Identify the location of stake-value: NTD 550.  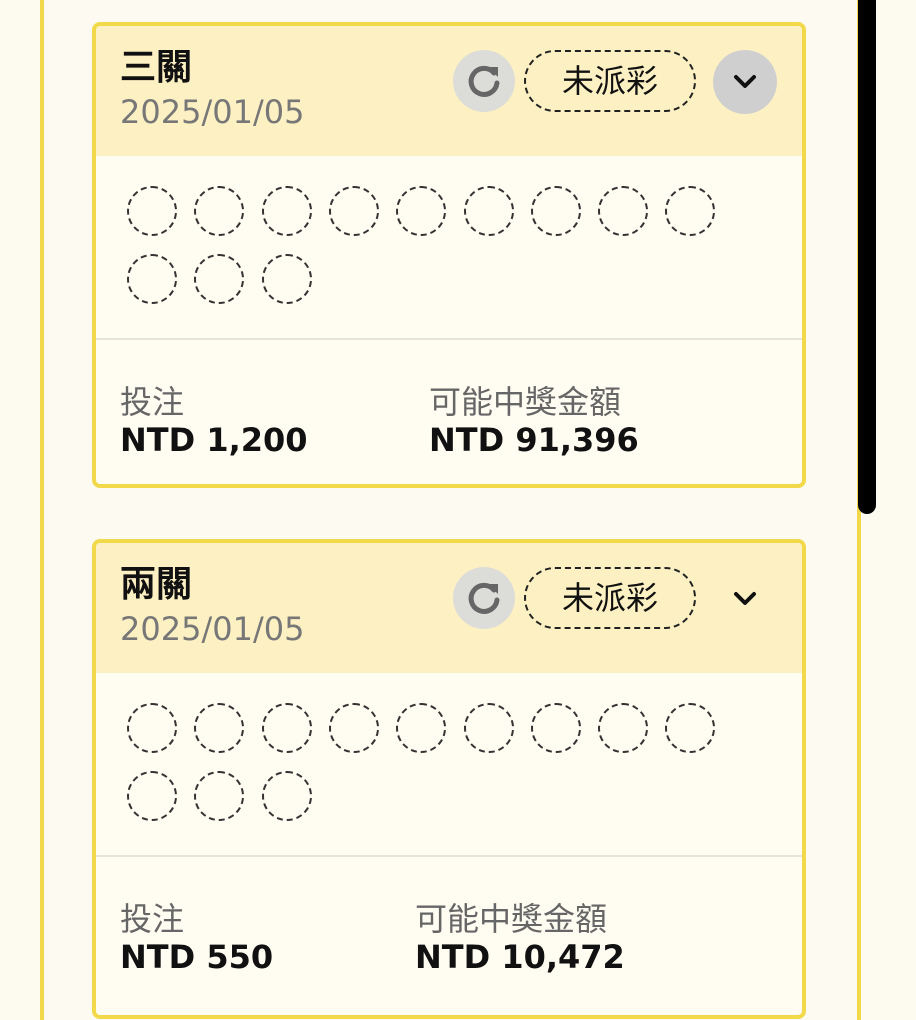
(197, 957).